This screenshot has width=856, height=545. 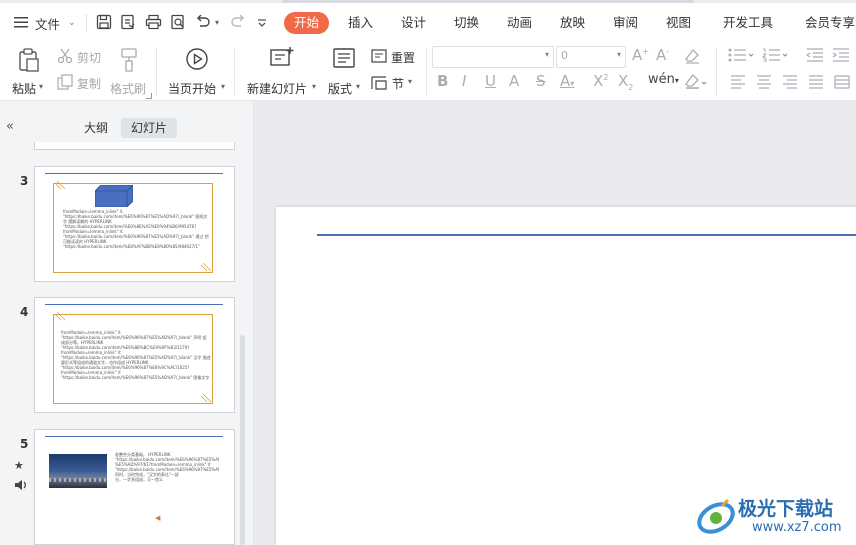 I want to click on underline-icon: U, so click(x=490, y=81).